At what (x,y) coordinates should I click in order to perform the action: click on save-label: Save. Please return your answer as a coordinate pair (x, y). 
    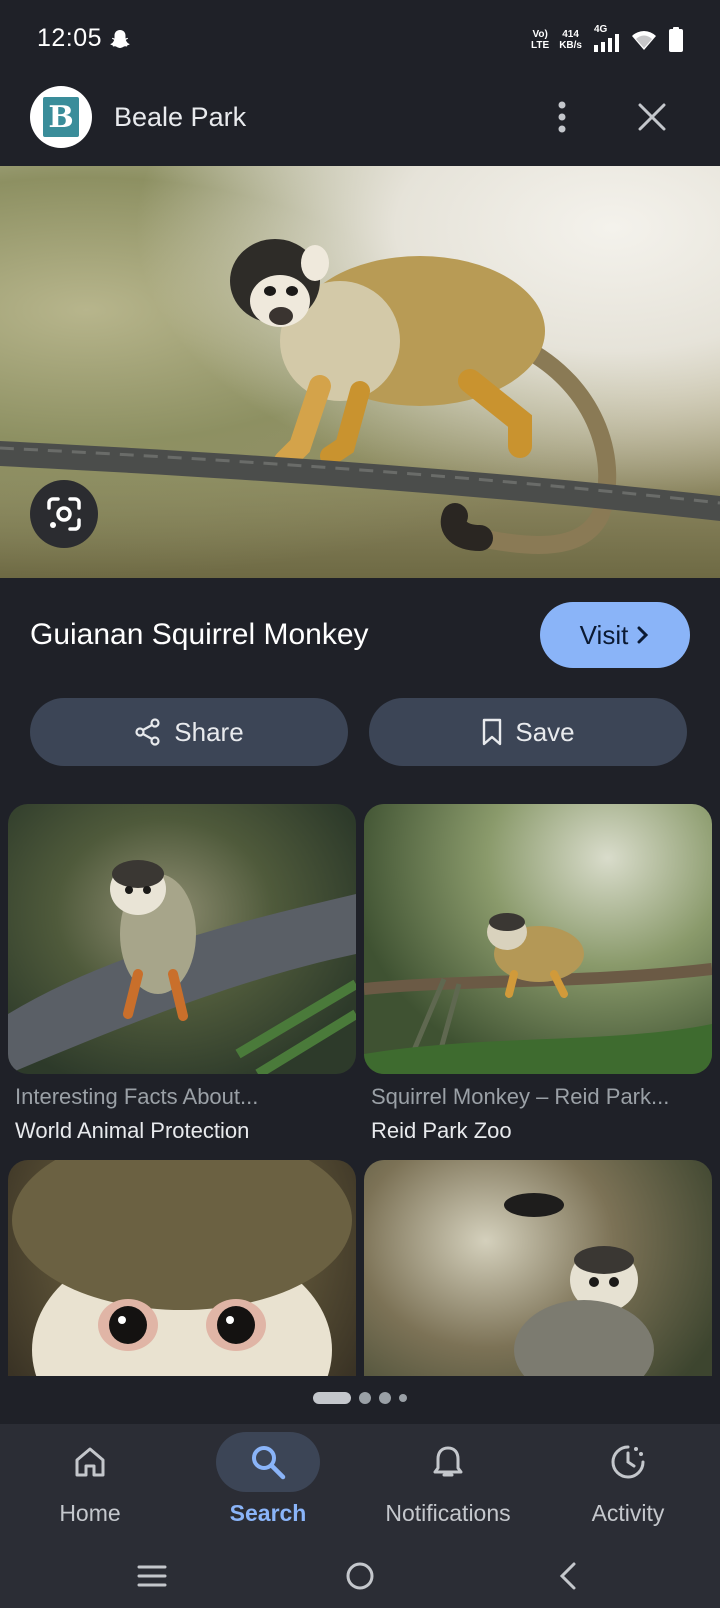
    Looking at the image, I should click on (545, 731).